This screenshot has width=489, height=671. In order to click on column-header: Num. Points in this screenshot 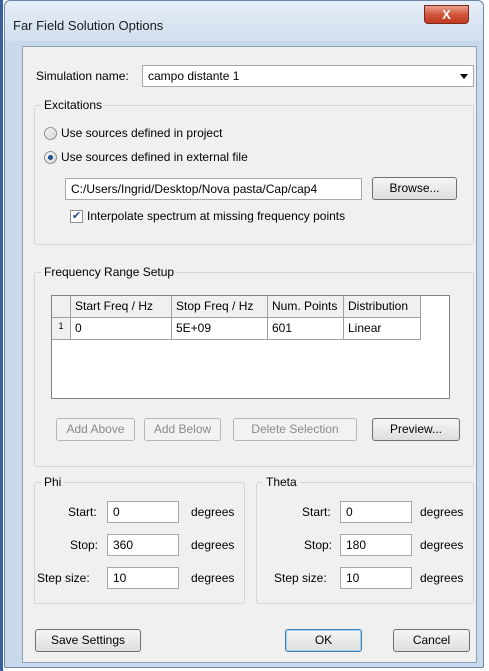, I will do `click(306, 307)`.